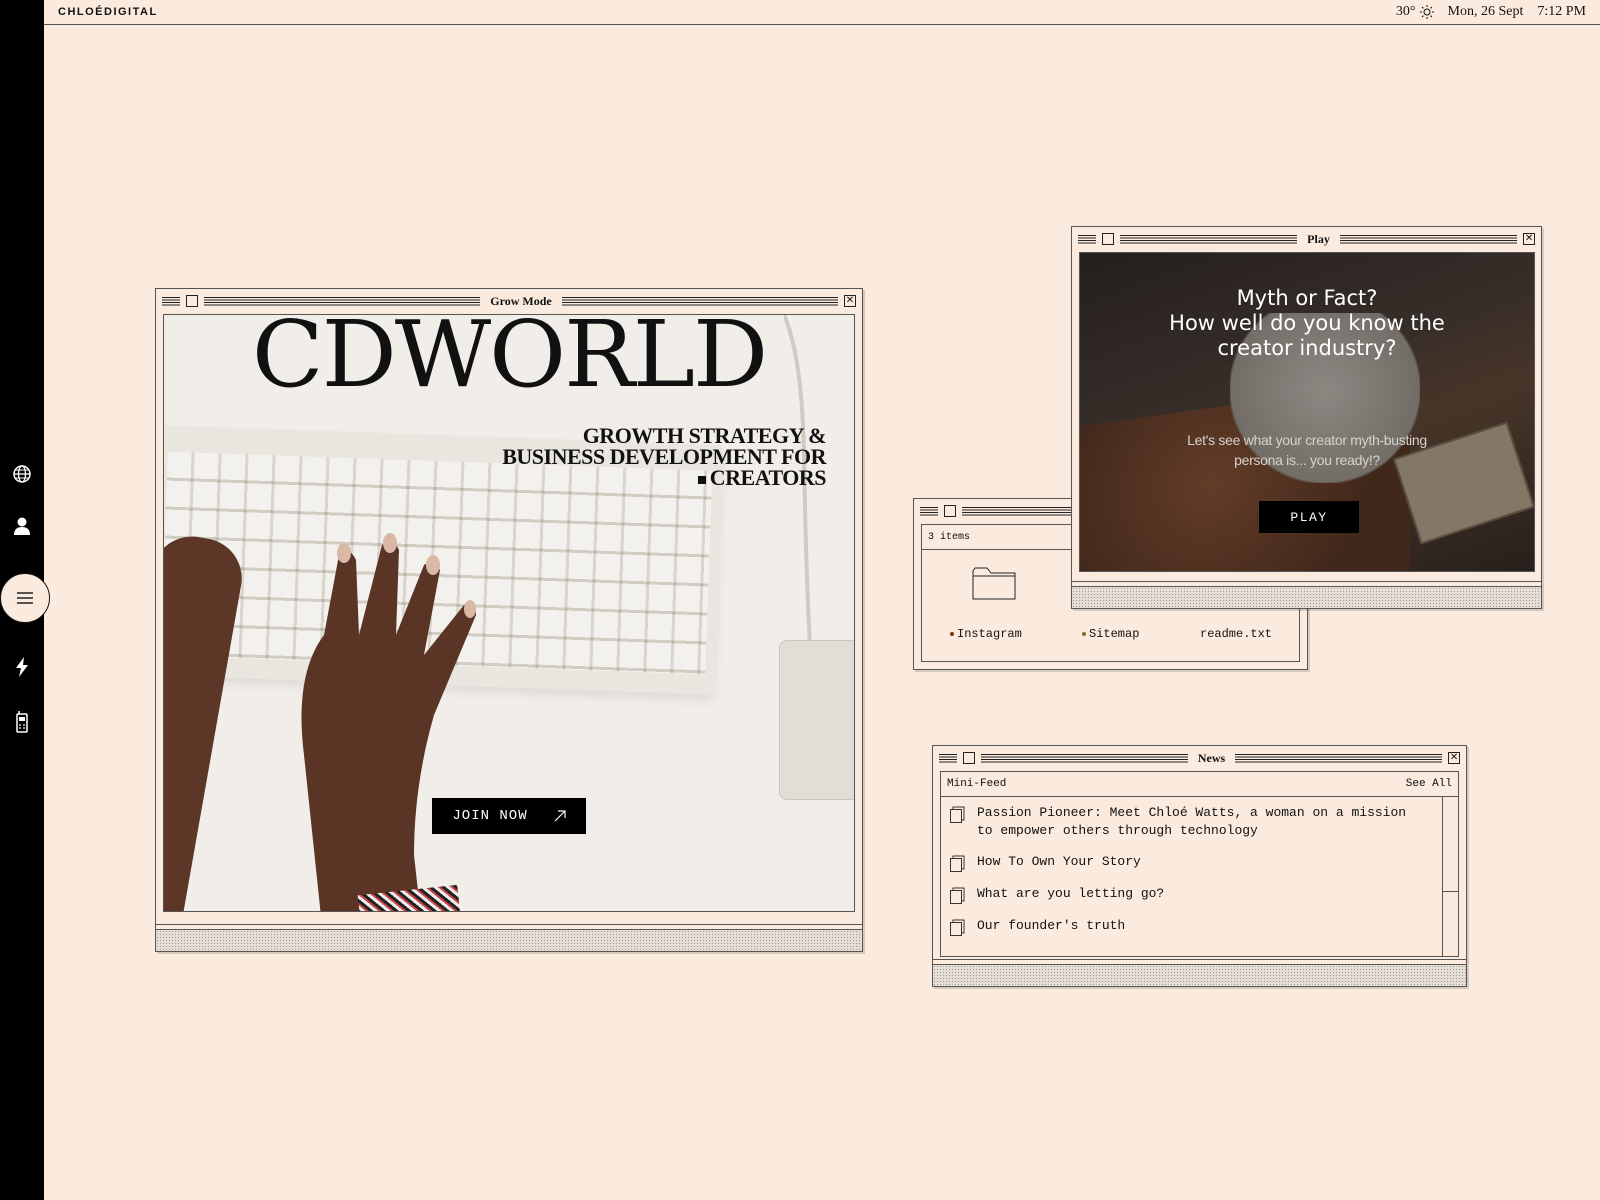 Image resolution: width=1600 pixels, height=1200 pixels. Describe the element at coordinates (1191, 894) in the screenshot. I see `news-item: What are you letting go?` at that location.